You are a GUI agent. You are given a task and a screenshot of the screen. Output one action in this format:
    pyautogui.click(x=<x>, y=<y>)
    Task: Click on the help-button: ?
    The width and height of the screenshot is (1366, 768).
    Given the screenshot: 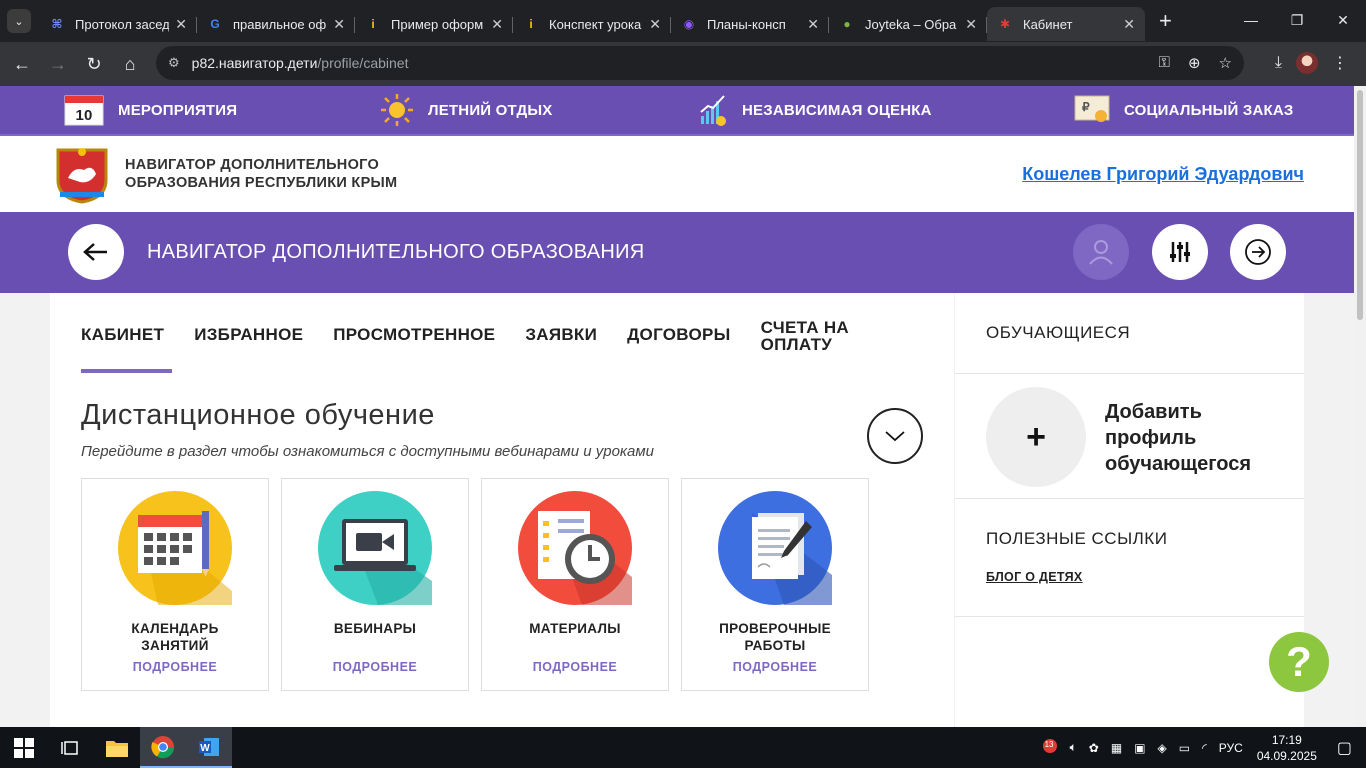 What is the action you would take?
    pyautogui.click(x=1299, y=662)
    